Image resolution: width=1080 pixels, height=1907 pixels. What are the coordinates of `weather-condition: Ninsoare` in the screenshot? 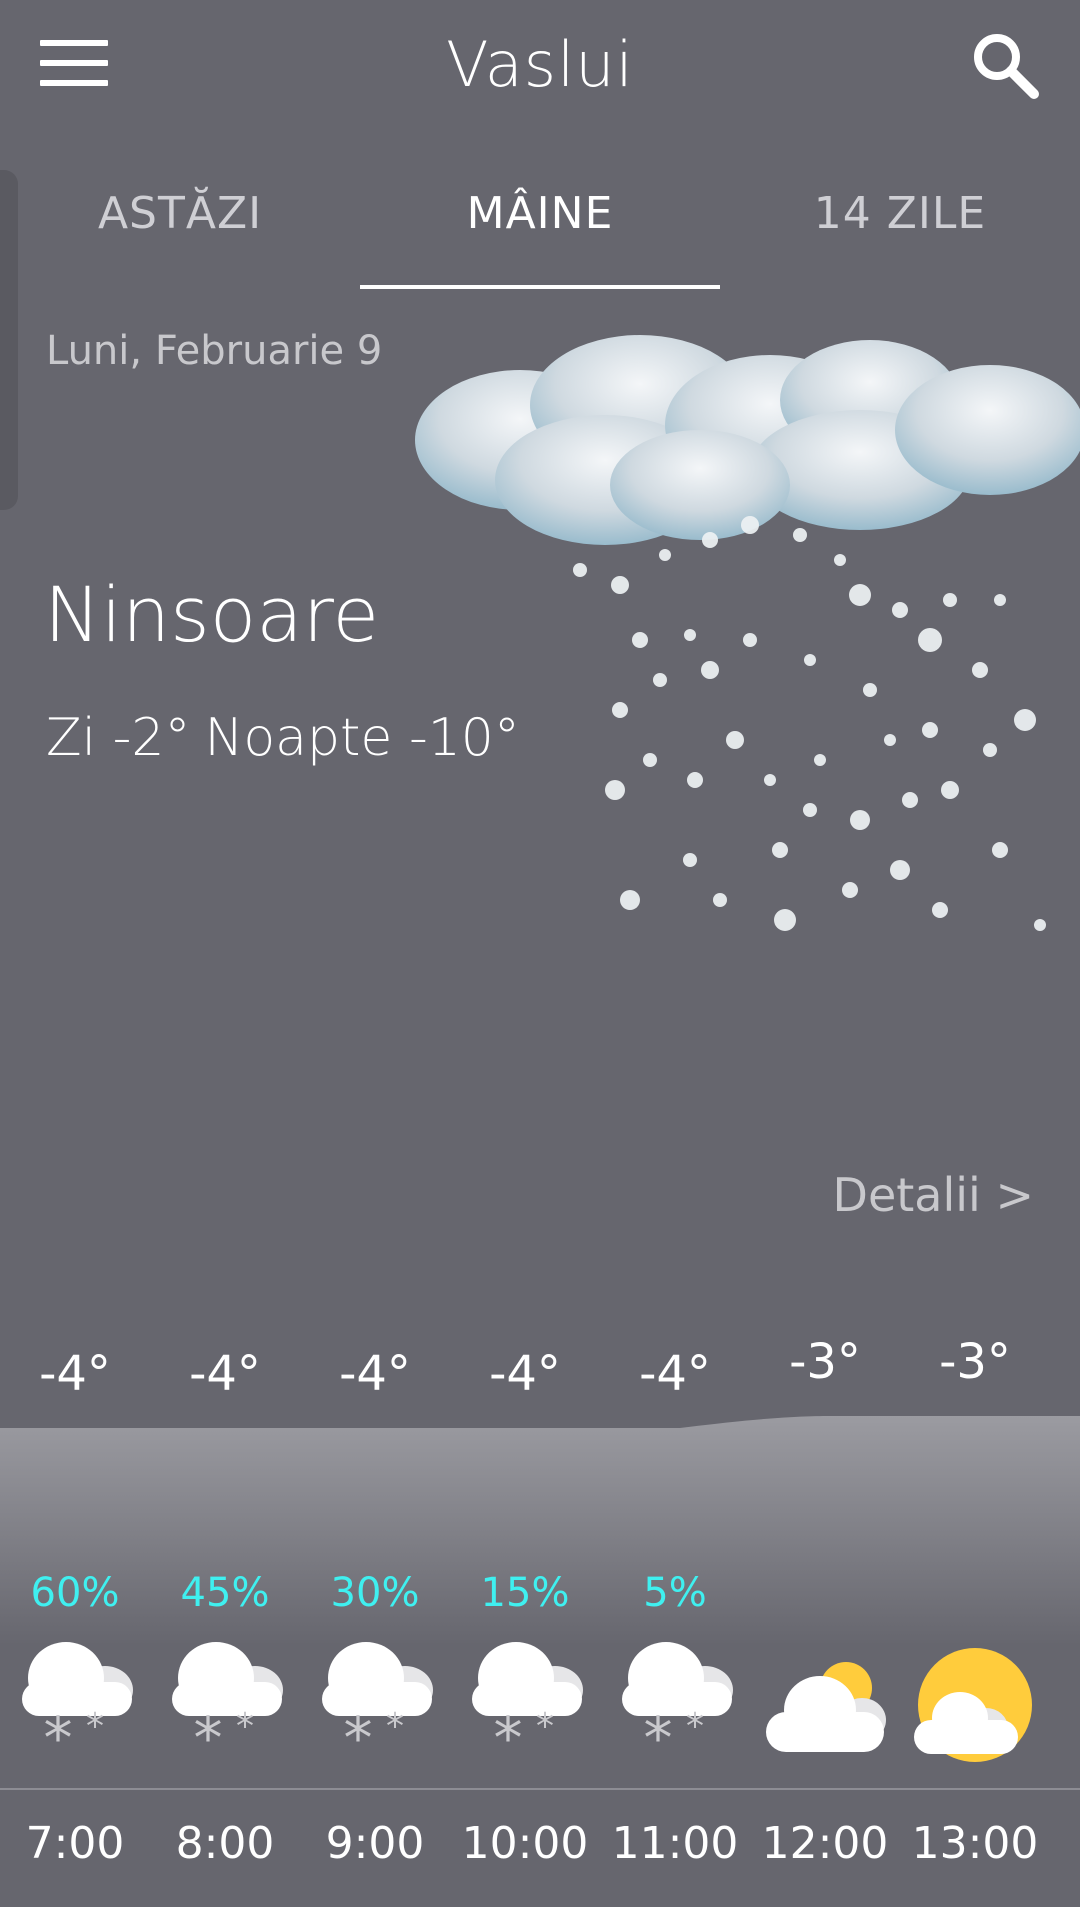 It's located at (212, 614).